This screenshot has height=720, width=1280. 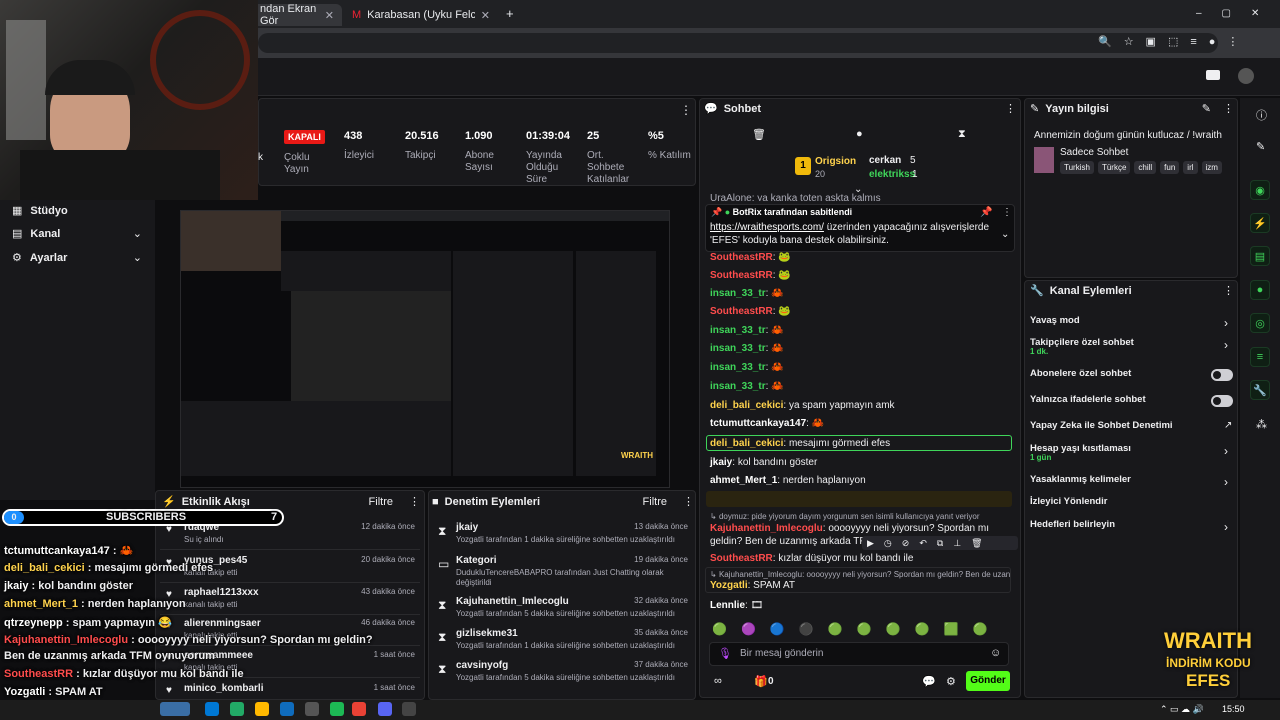 What do you see at coordinates (467, 527) in the screenshot?
I see `moderation-target: jkaiy` at bounding box center [467, 527].